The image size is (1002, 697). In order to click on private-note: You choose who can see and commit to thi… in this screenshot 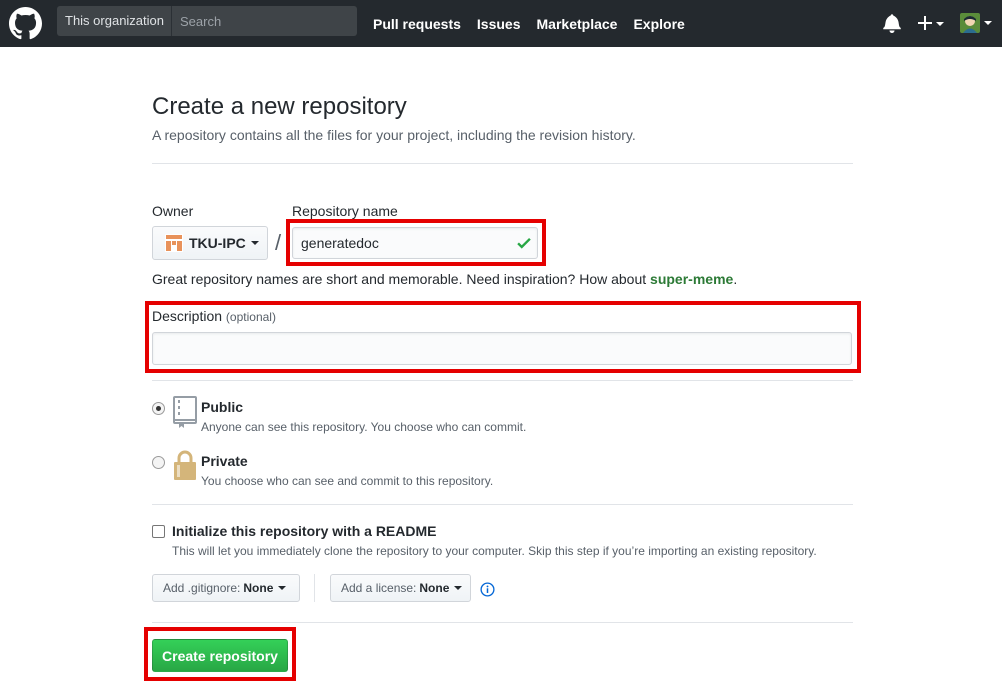, I will do `click(347, 481)`.